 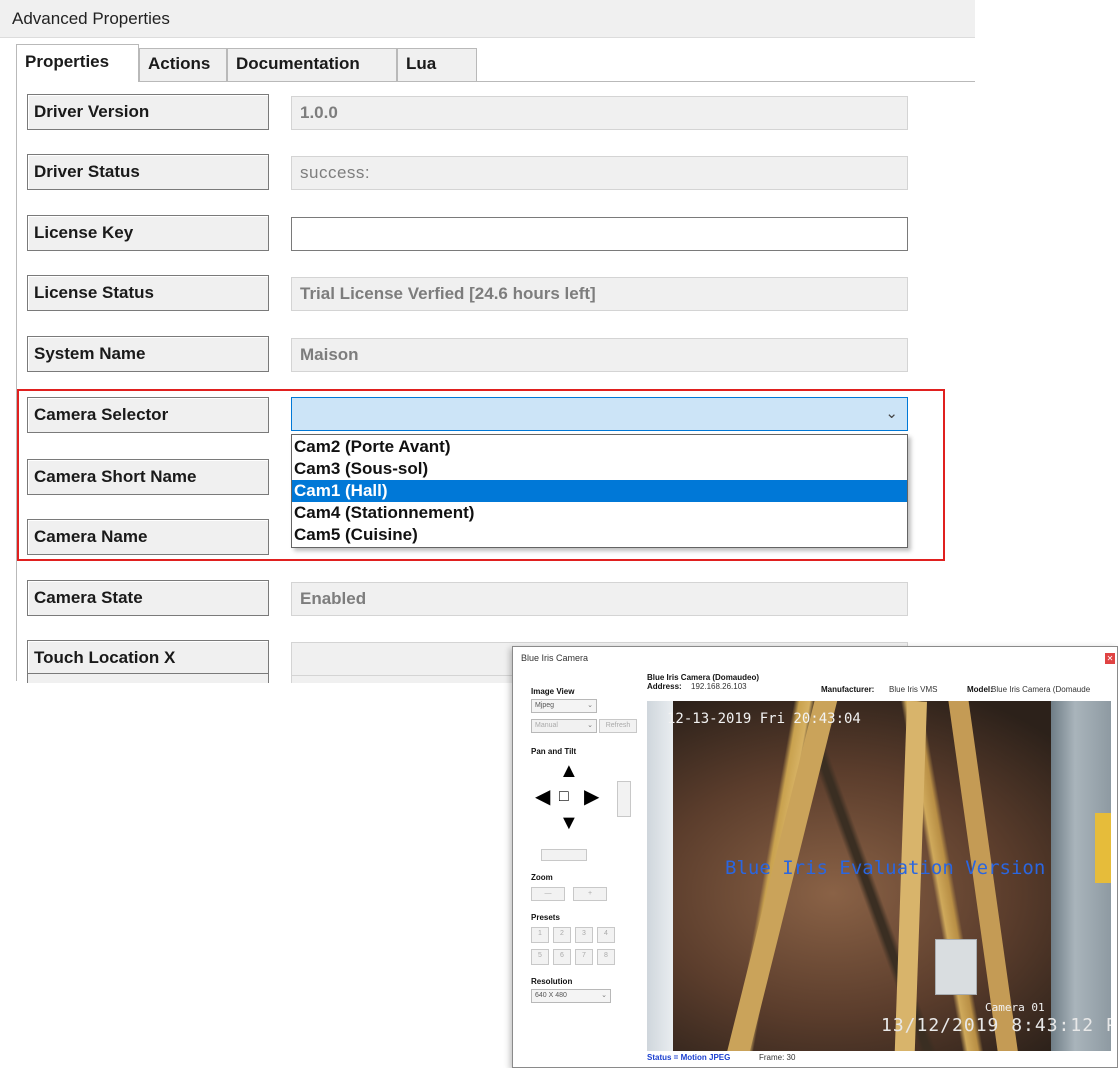 What do you see at coordinates (1103, 848) in the screenshot?
I see `video-scene-object` at bounding box center [1103, 848].